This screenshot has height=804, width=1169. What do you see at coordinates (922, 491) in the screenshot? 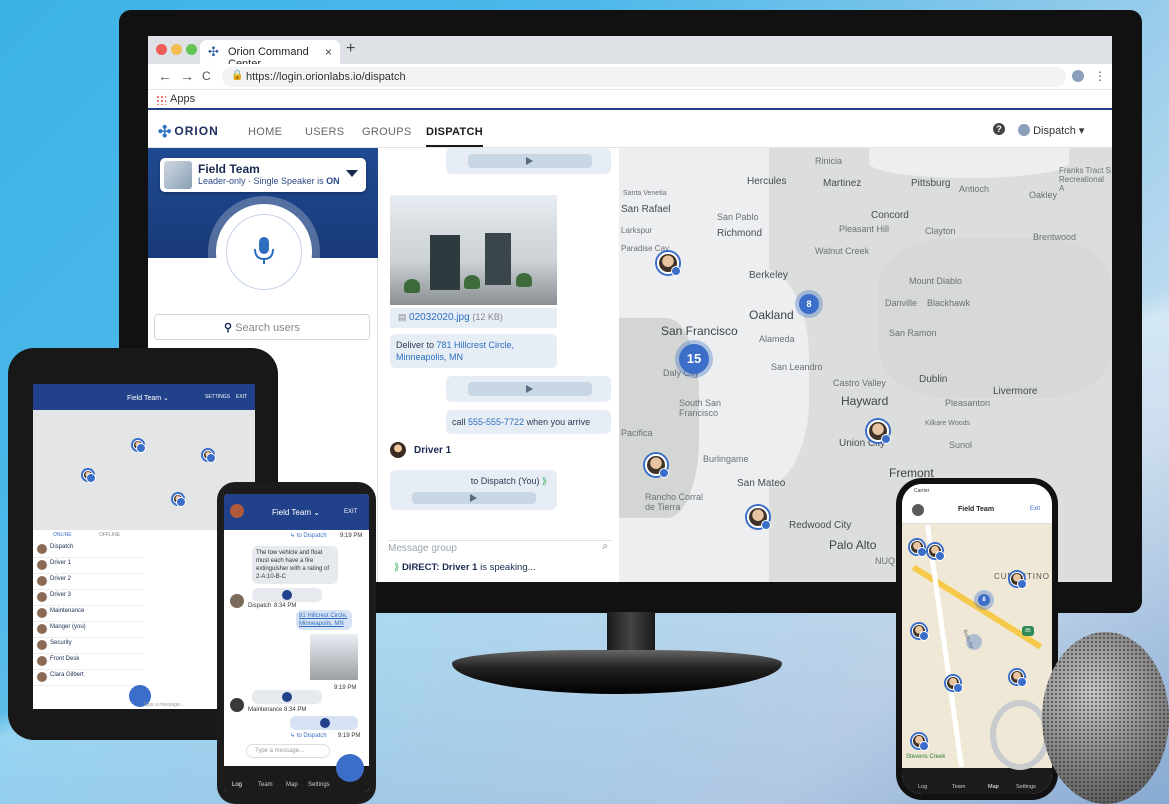
I see `carrier-label: Carrier` at bounding box center [922, 491].